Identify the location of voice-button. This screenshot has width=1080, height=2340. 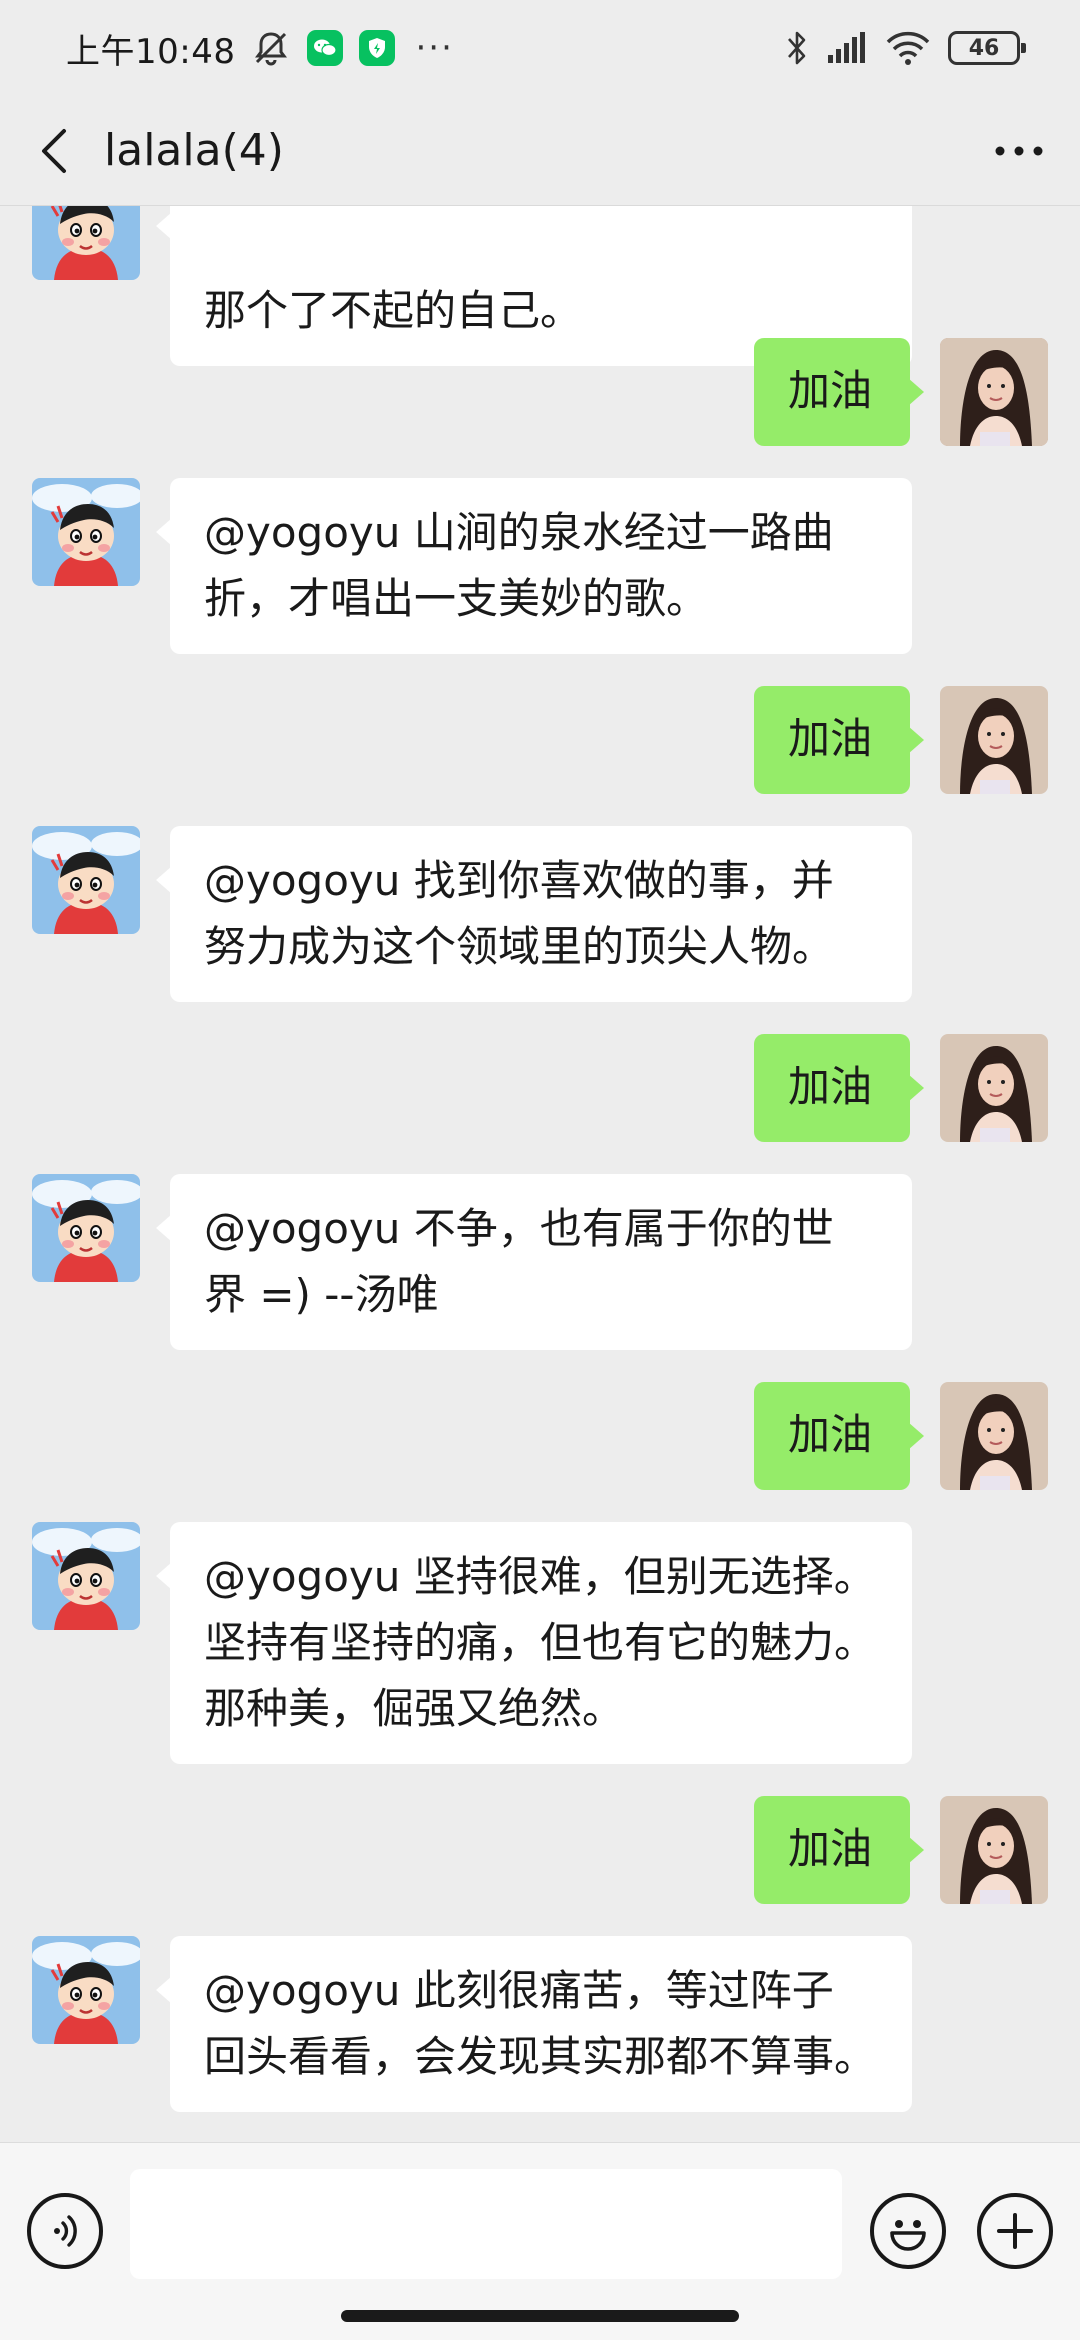
(65, 2231).